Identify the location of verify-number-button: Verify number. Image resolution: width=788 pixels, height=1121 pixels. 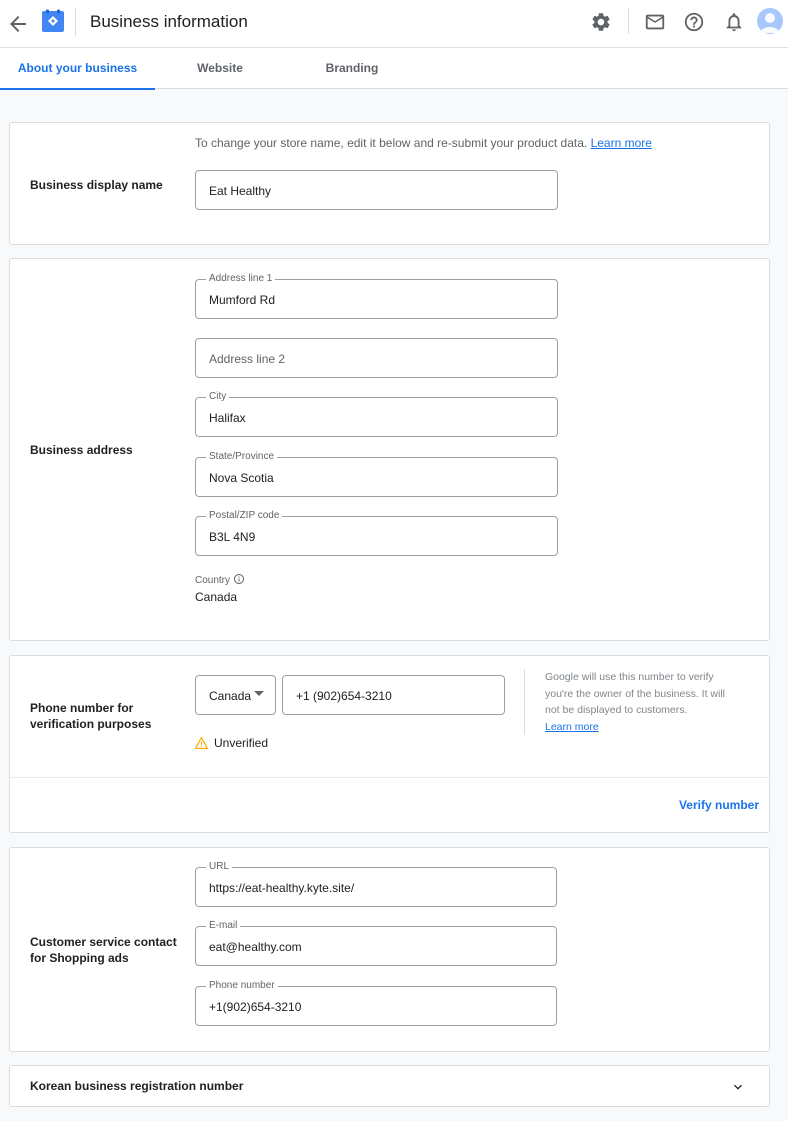
(719, 805).